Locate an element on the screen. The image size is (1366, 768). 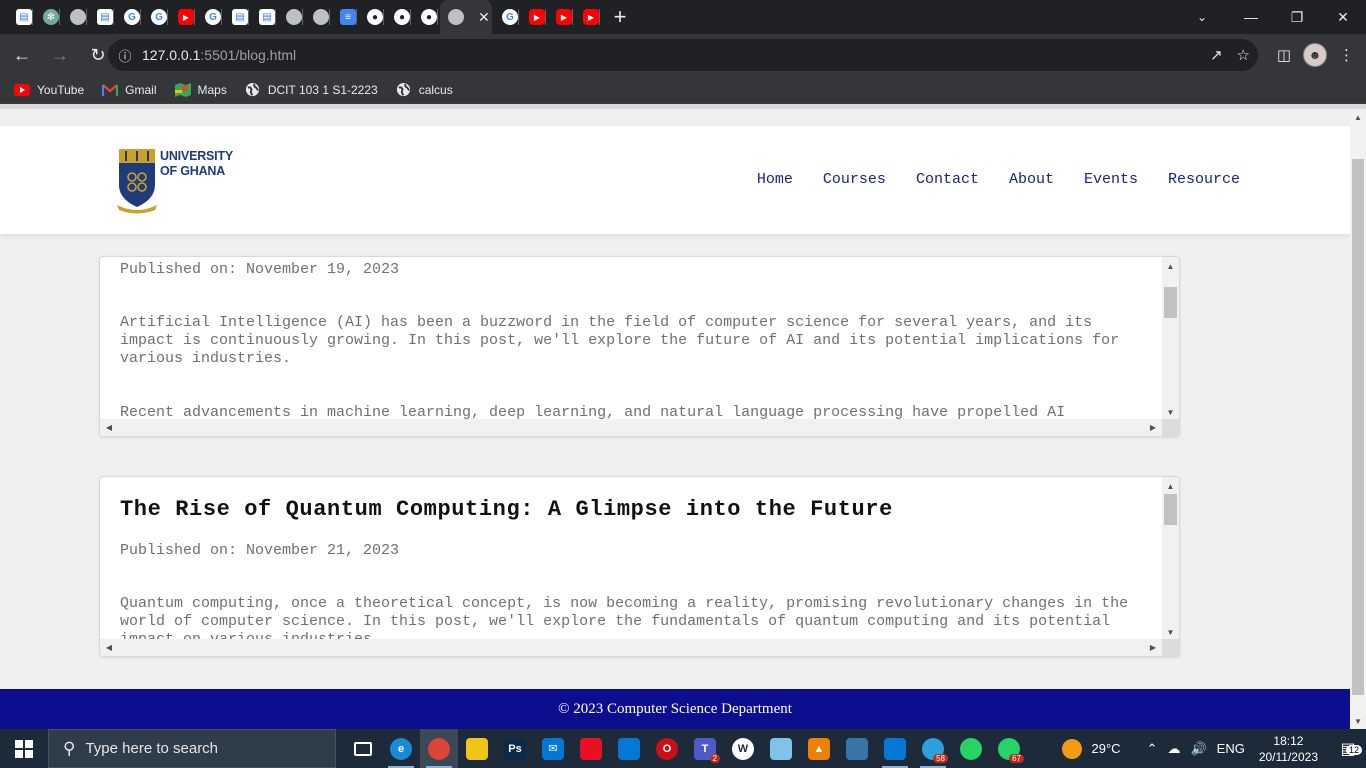
address-bar: ⓘ 127.0.0.1:5501/blog.html ↗ ☆ is located at coordinates (683, 55).